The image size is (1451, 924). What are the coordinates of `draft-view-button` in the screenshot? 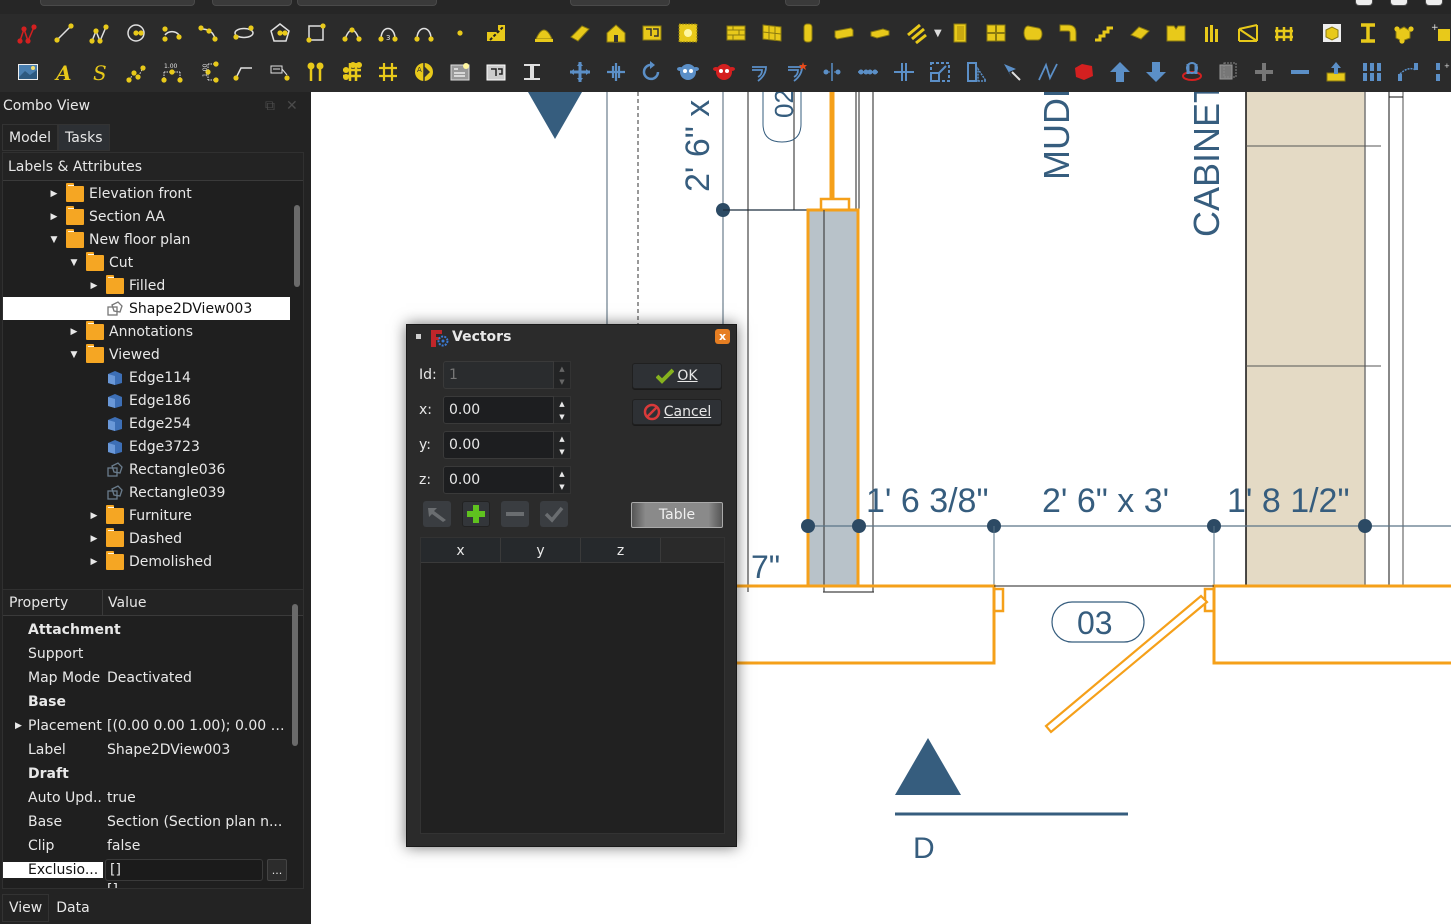 It's located at (1228, 72).